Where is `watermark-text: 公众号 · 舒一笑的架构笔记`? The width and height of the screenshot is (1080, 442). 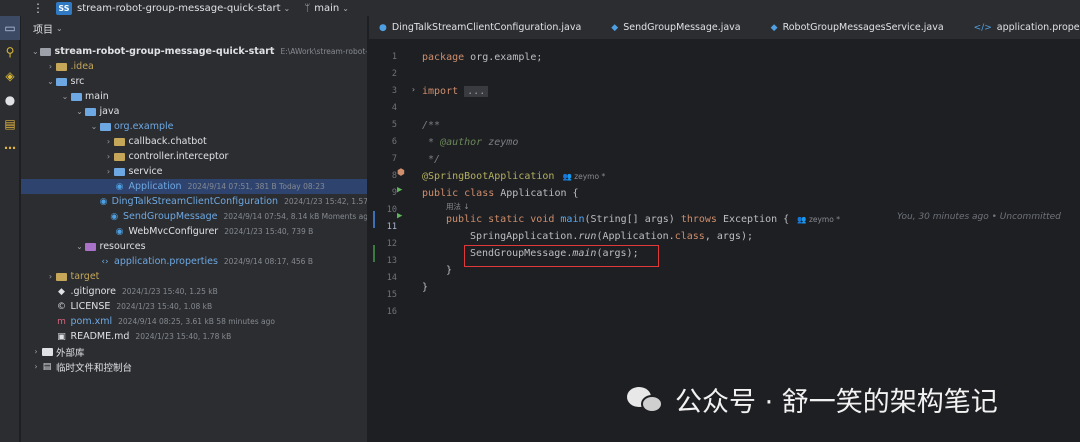
watermark-text: 公众号 · 舒一笑的架构笔记 is located at coordinates (836, 402).